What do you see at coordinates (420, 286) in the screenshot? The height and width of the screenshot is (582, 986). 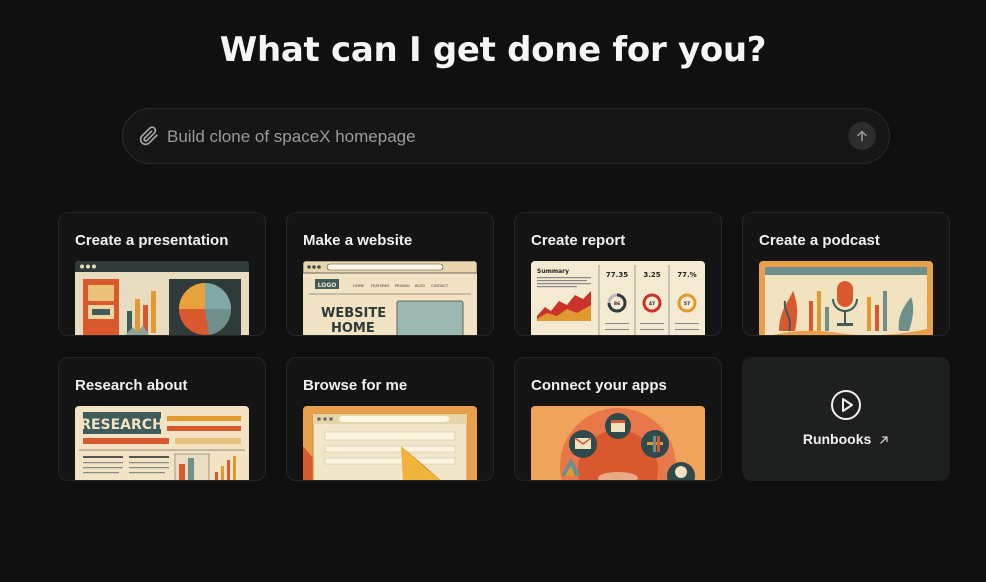 I see `svg-text: BLOG` at bounding box center [420, 286].